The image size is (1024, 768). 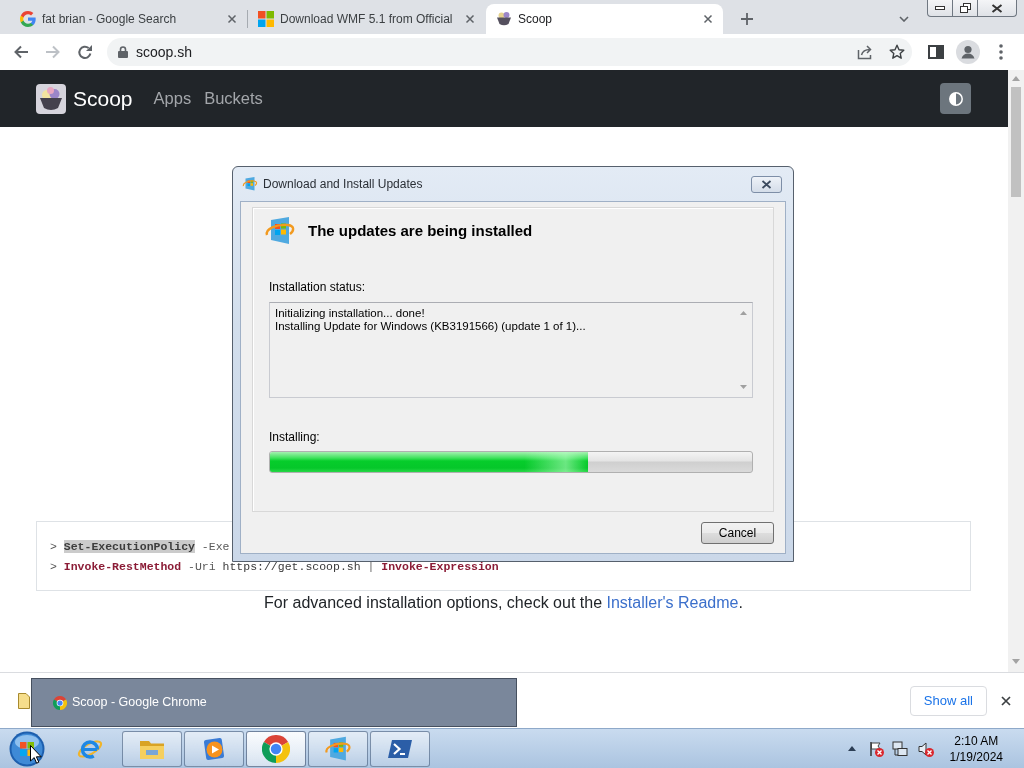 I want to click on plus-icon, so click(x=747, y=19).